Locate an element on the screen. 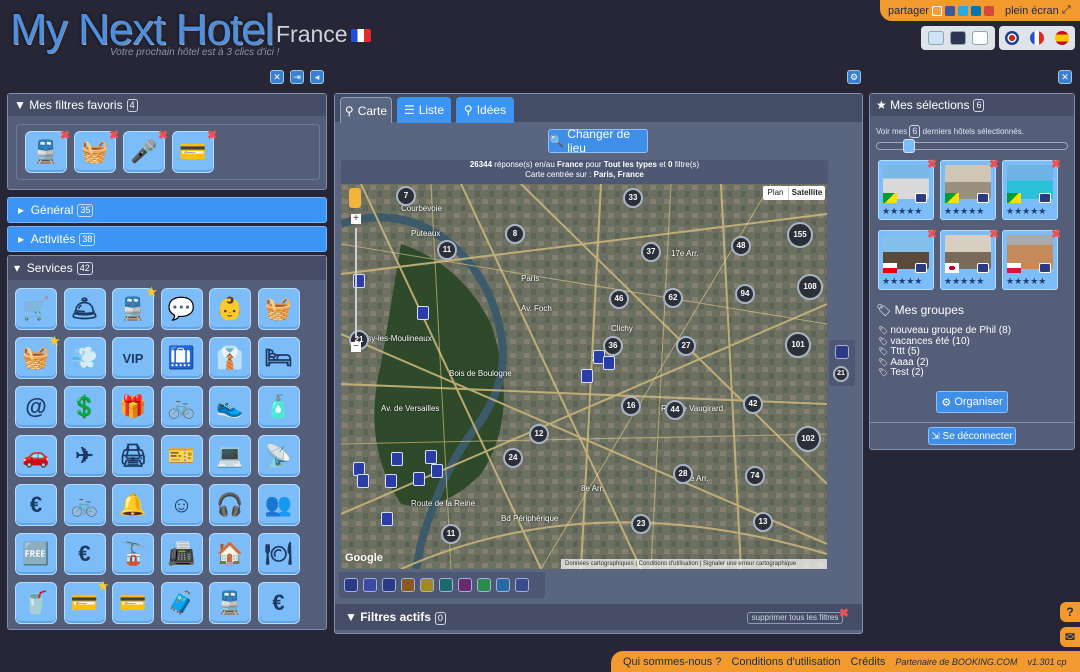 This screenshot has height=672, width=1080. laundry-icon: 🧺 is located at coordinates (278, 309).